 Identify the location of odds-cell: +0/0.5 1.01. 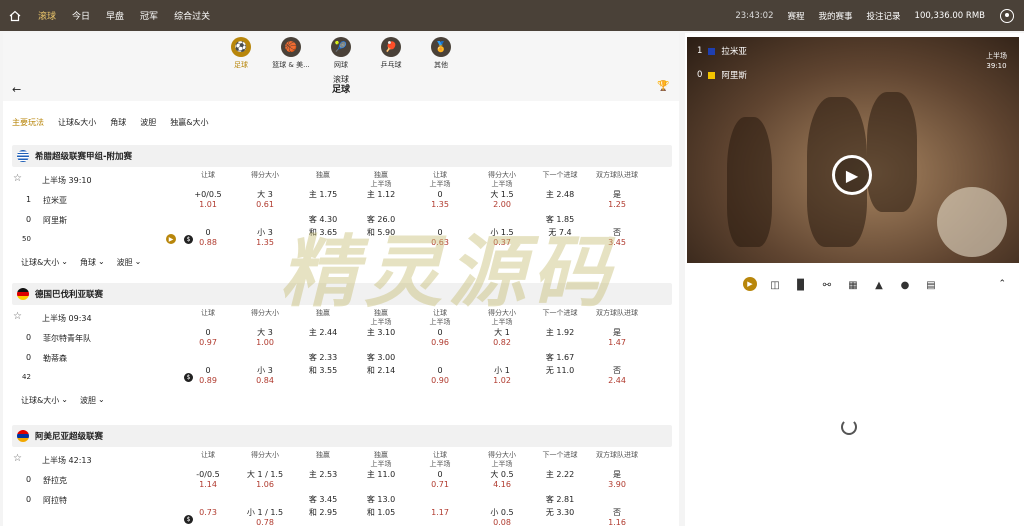
(208, 200).